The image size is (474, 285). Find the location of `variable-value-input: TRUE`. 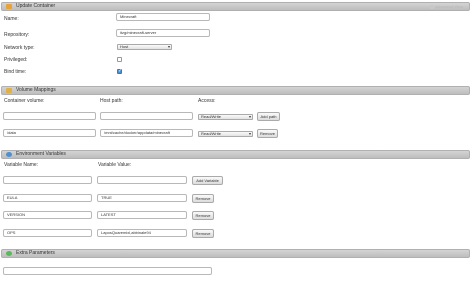

variable-value-input: TRUE is located at coordinates (142, 198).